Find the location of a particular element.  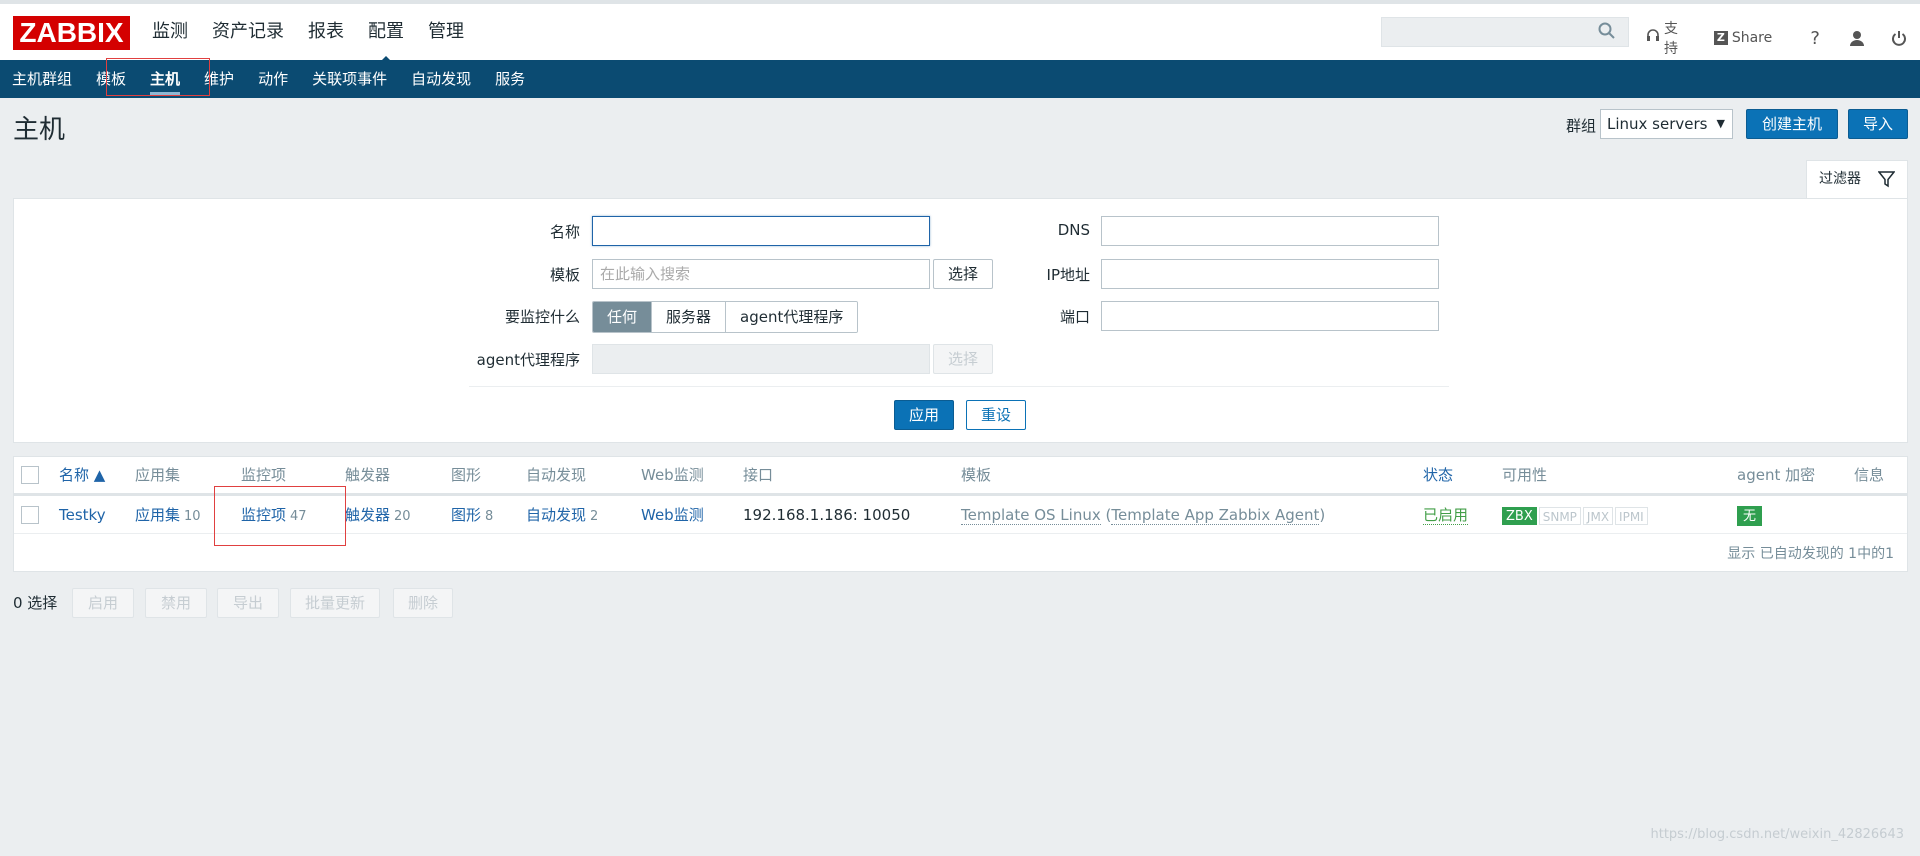

filter-ip-input is located at coordinates (1270, 274).